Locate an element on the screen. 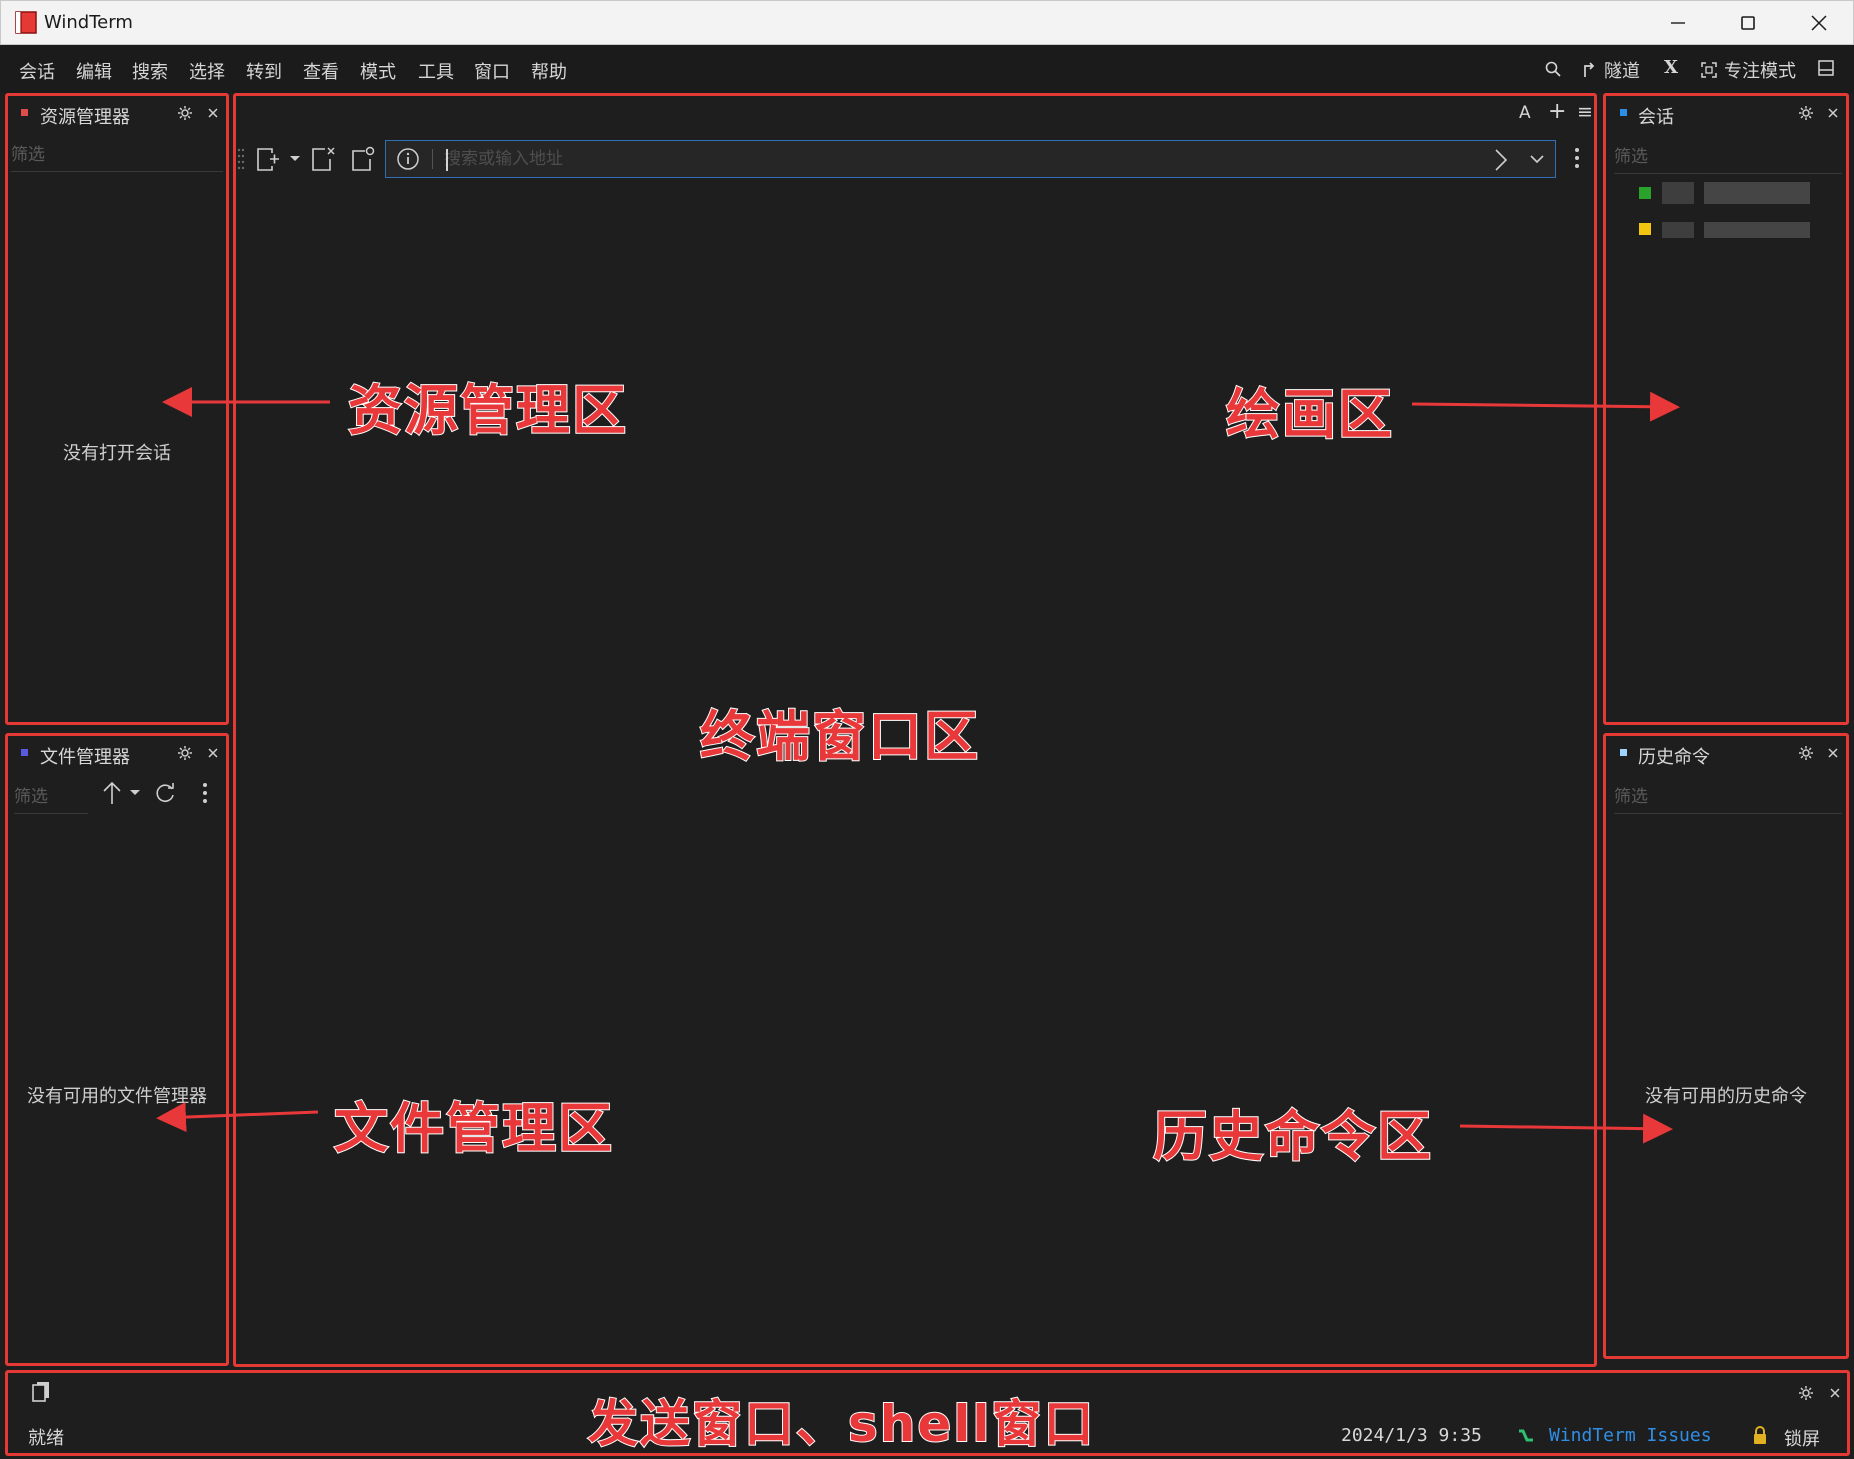 This screenshot has width=1854, height=1459. annotation-file-label: 文件管理区 is located at coordinates (473, 1128).